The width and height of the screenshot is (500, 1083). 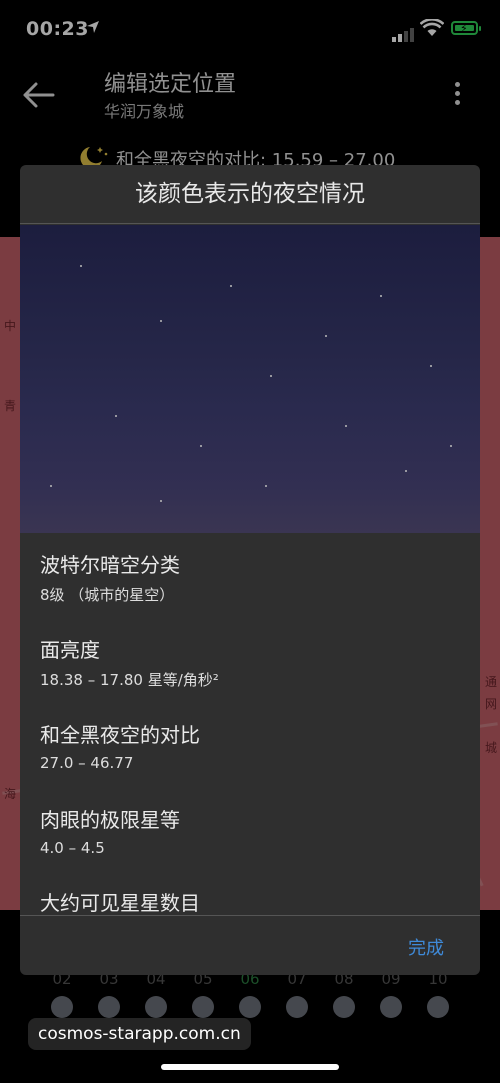 I want to click on item-heading: 大约可见星星数目, so click(x=120, y=902).